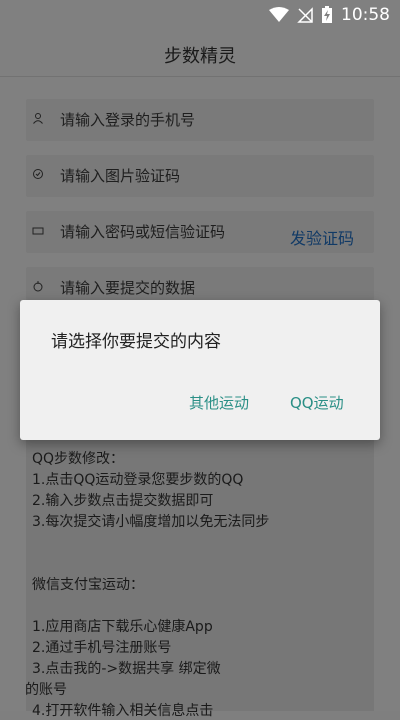  I want to click on password-input, so click(180, 232).